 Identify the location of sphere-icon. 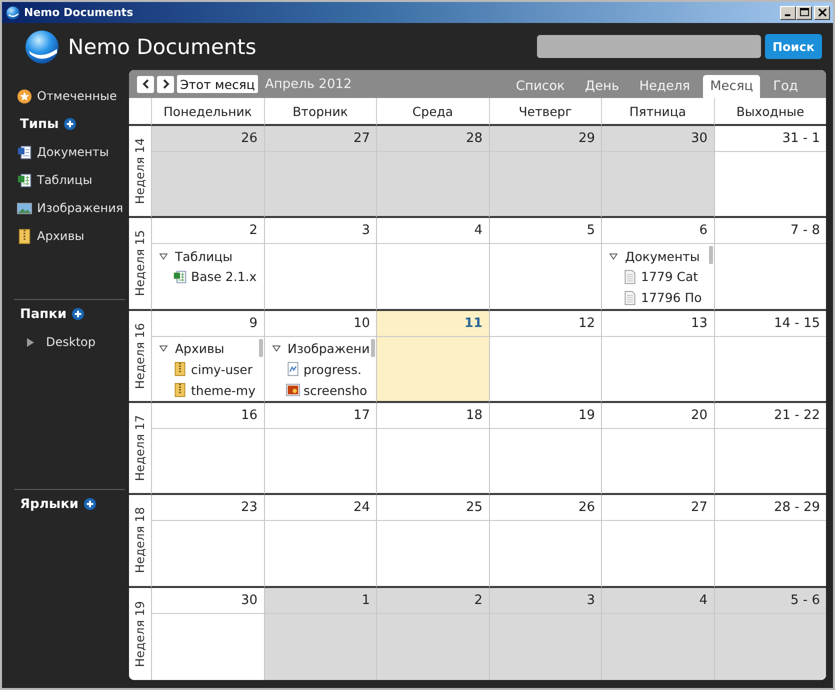
(13, 13).